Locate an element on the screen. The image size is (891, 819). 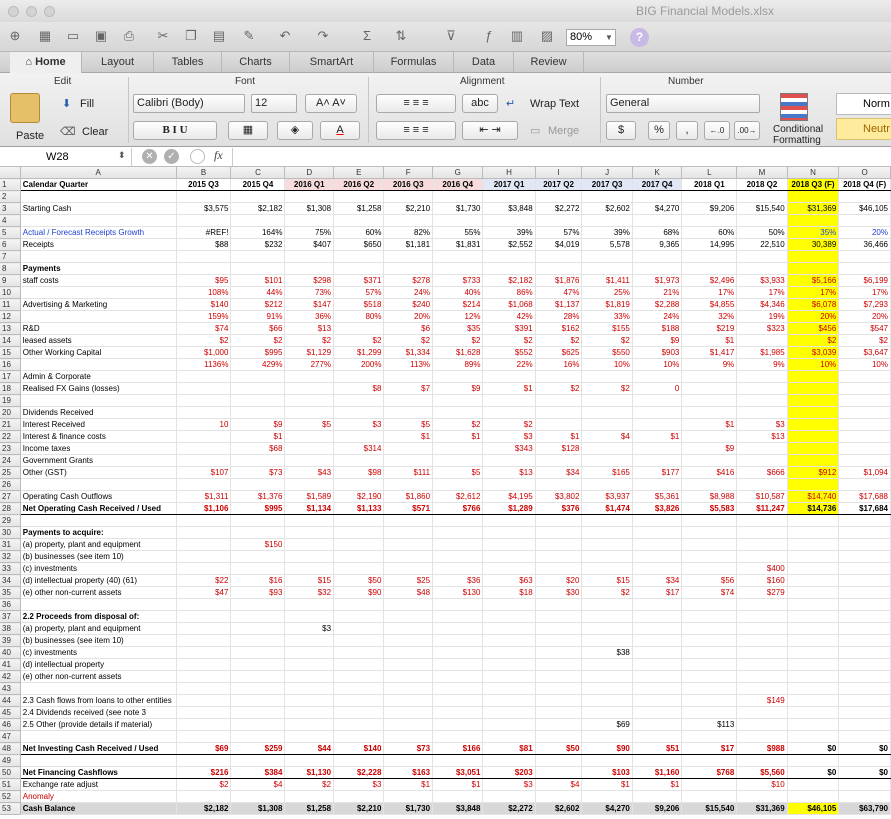
cell: $766 is located at coordinates (458, 508).